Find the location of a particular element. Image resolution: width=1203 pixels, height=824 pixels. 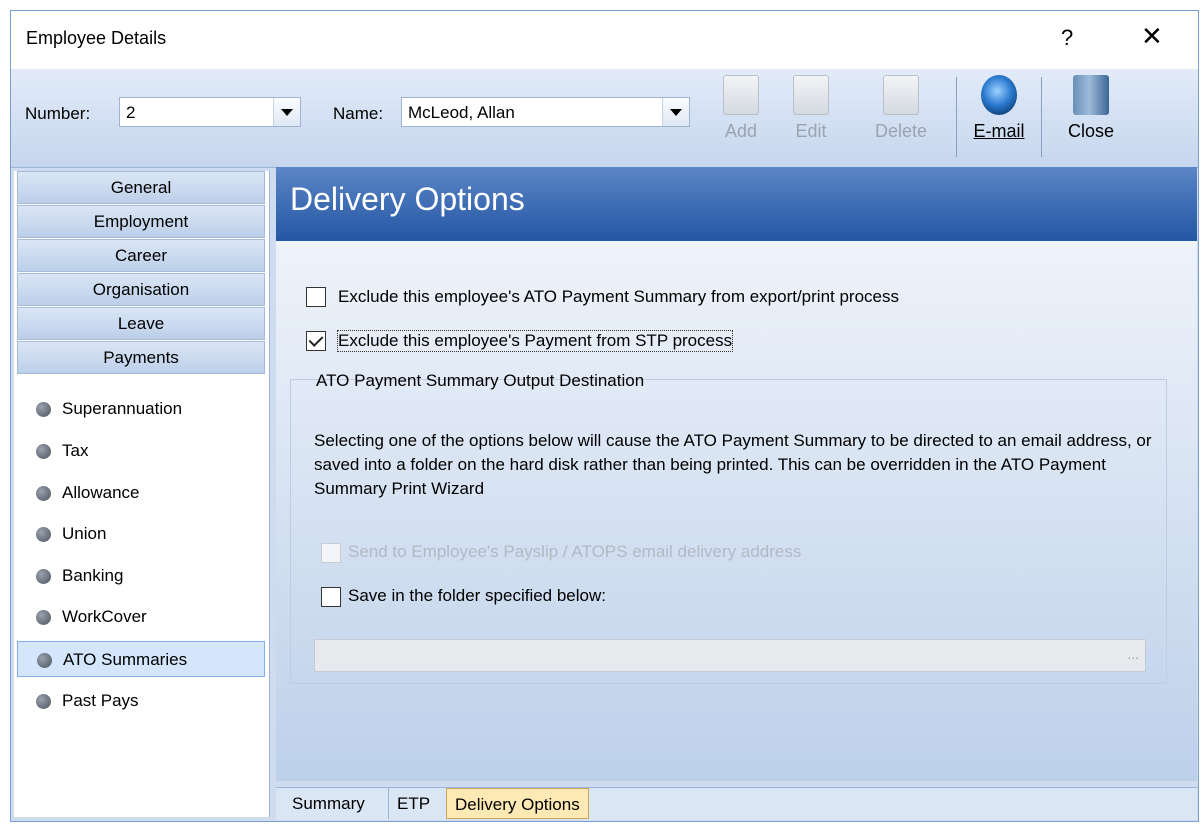

title-bar: Employee Details ? ✕ is located at coordinates (604, 40).